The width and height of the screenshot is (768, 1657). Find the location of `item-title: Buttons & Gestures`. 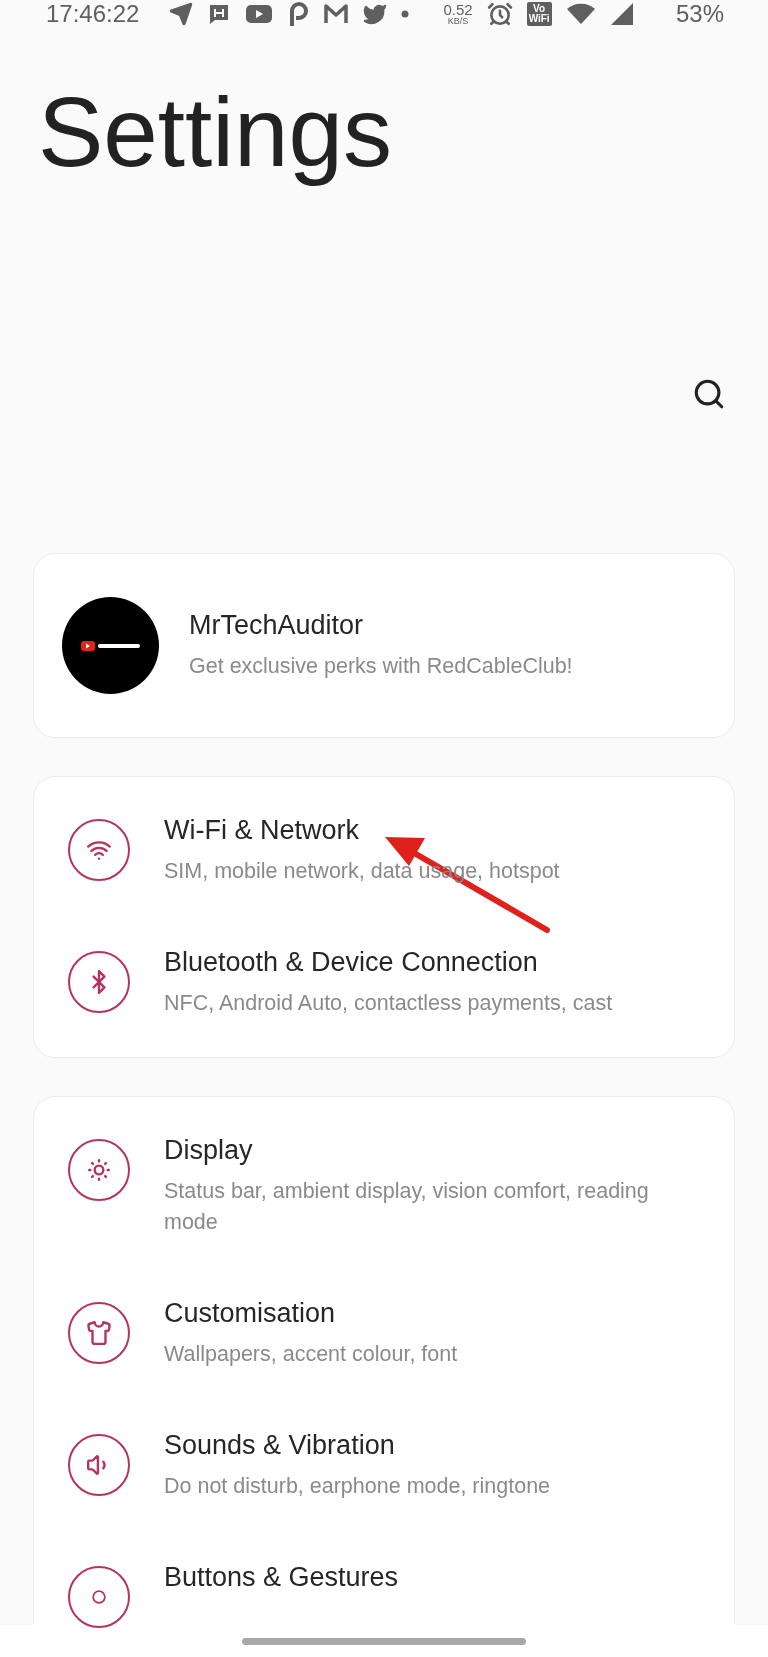

item-title: Buttons & Gestures is located at coordinates (281, 1577).